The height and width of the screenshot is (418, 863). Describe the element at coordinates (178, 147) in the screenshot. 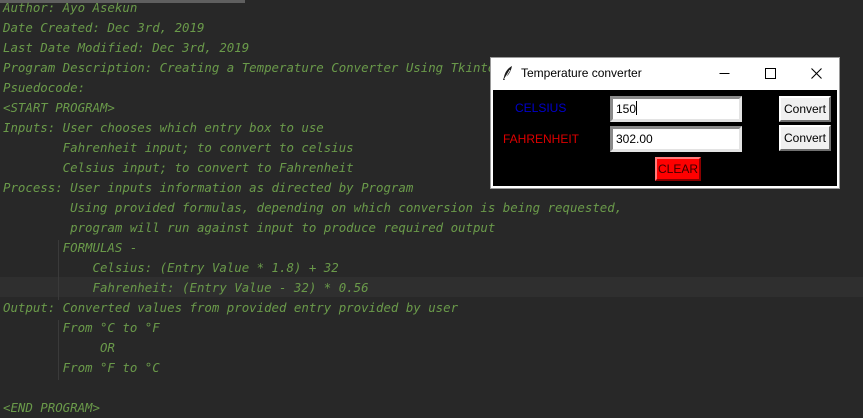

I see `code-line: Fahrenheit input; to convert to celsius` at that location.